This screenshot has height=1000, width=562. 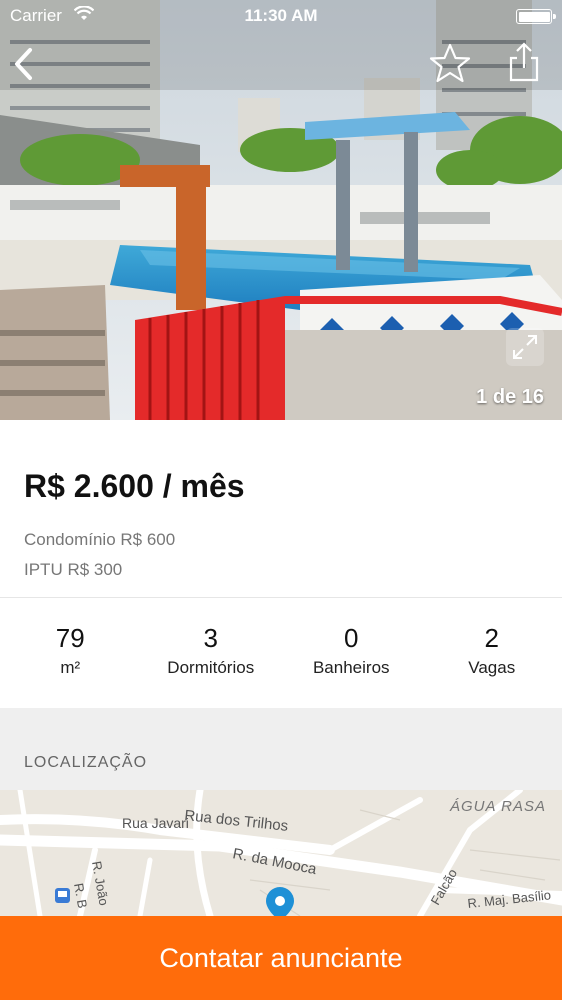 What do you see at coordinates (134, 486) in the screenshot?
I see `rent-price: R$ 2.600 / mês` at bounding box center [134, 486].